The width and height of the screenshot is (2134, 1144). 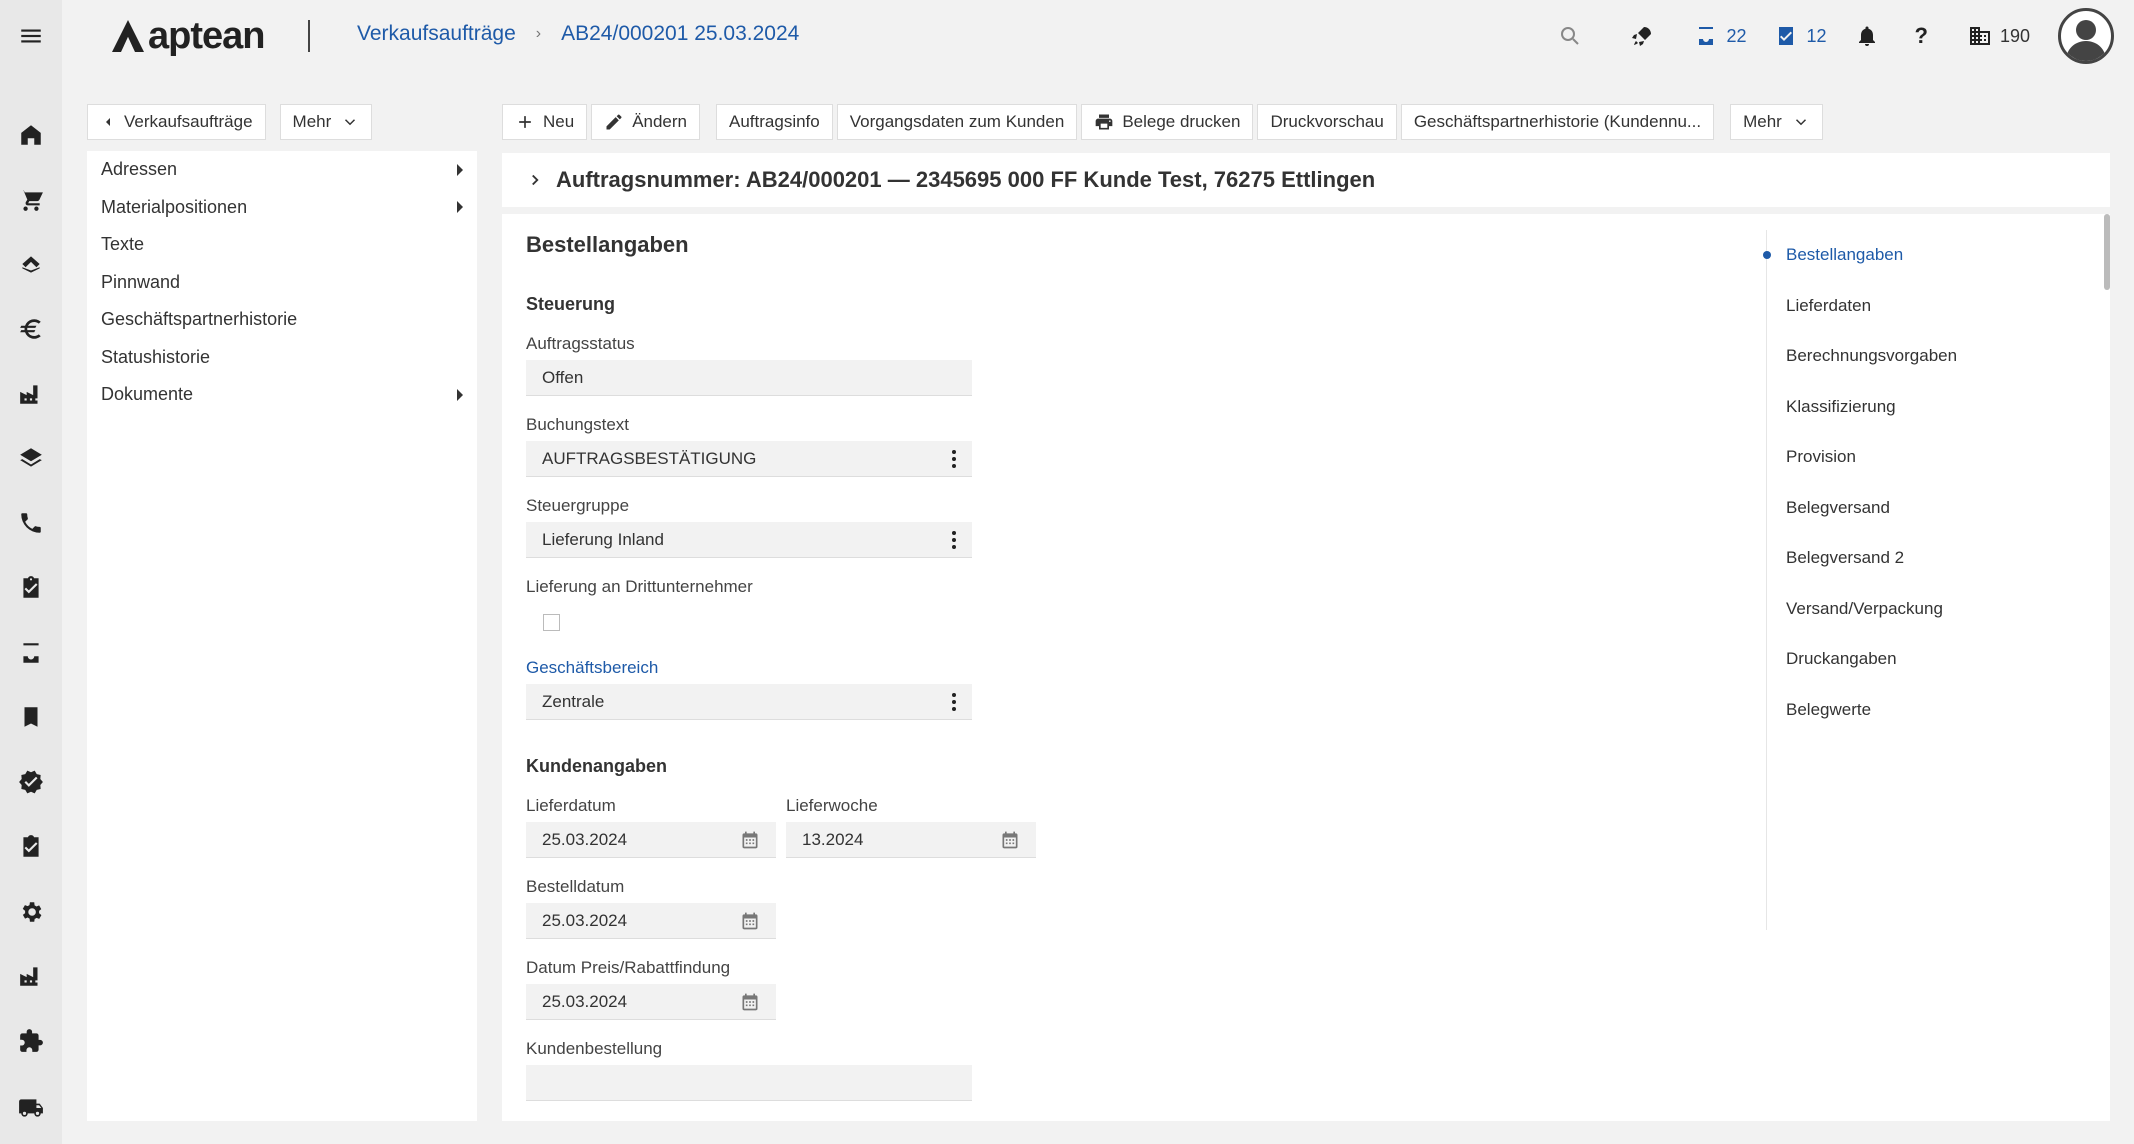 I want to click on steuergruppe-label: Steuergruppe, so click(x=578, y=505).